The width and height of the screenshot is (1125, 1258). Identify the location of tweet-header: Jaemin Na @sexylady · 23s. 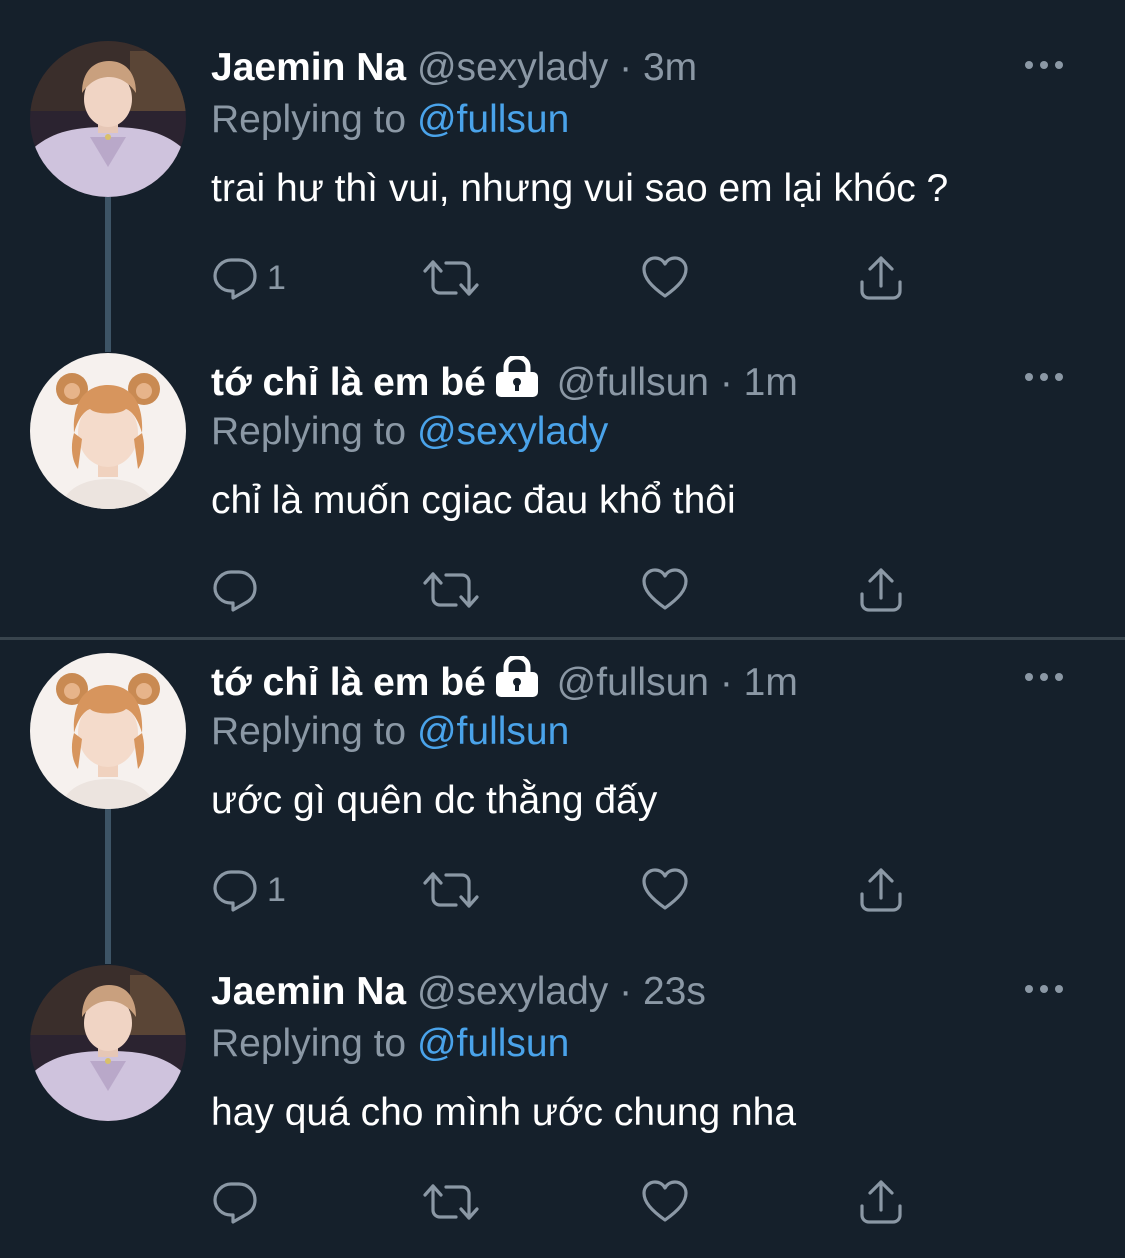
(458, 992).